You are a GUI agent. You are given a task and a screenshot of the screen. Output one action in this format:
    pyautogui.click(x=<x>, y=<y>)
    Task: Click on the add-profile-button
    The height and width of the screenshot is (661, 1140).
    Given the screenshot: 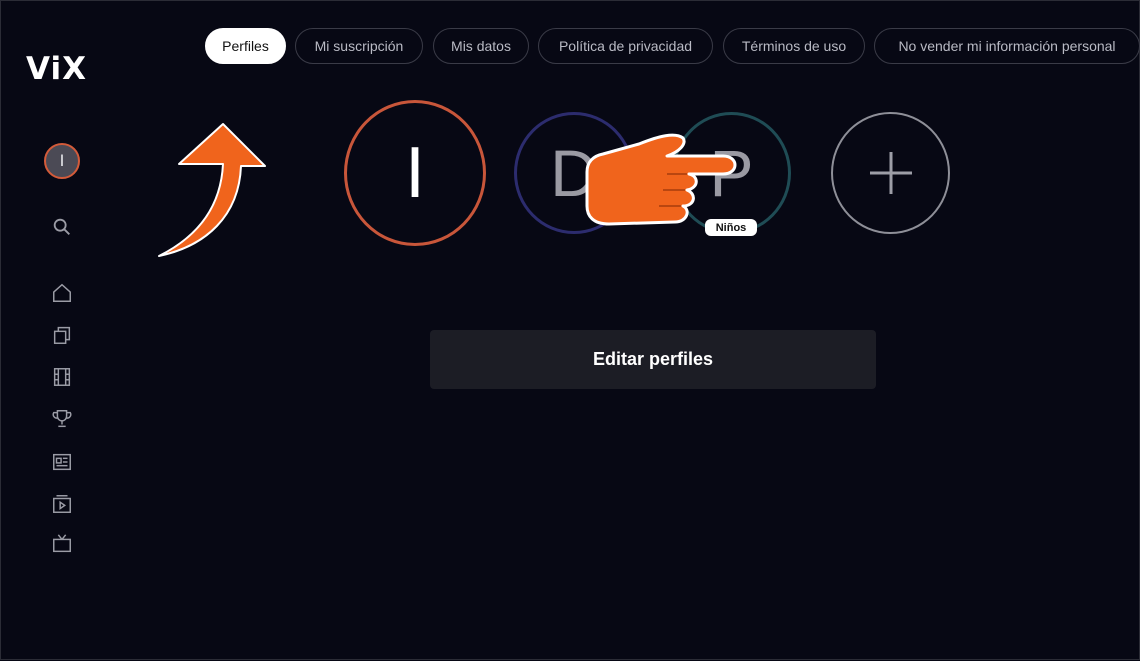 What is the action you would take?
    pyautogui.click(x=890, y=173)
    